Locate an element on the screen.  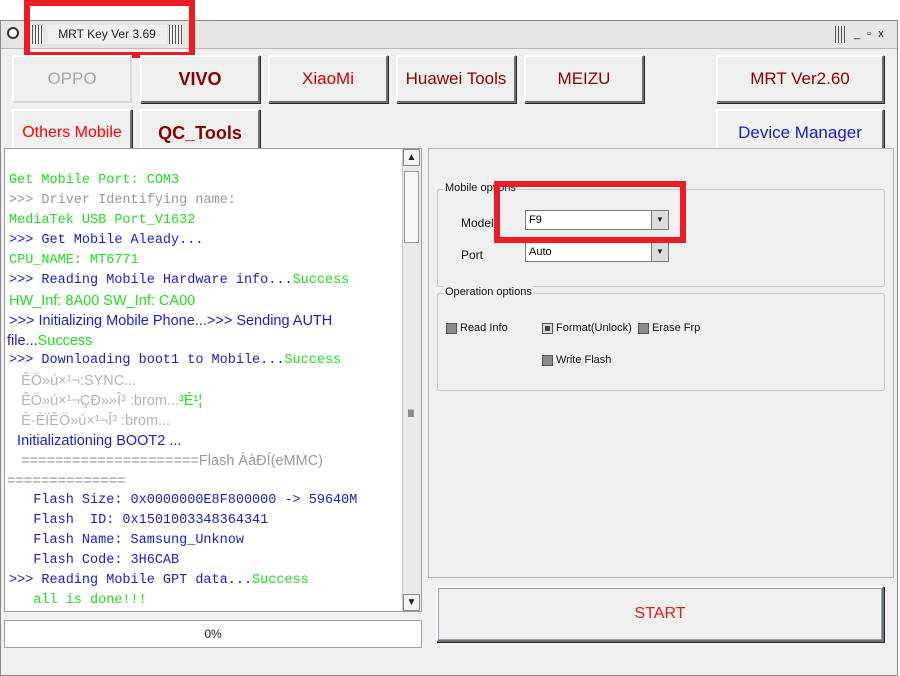
log-line-11: ÊÖ»ú×¹¬ÇÐ»»Î³ :brom...³É¹¦ is located at coordinates (106, 401).